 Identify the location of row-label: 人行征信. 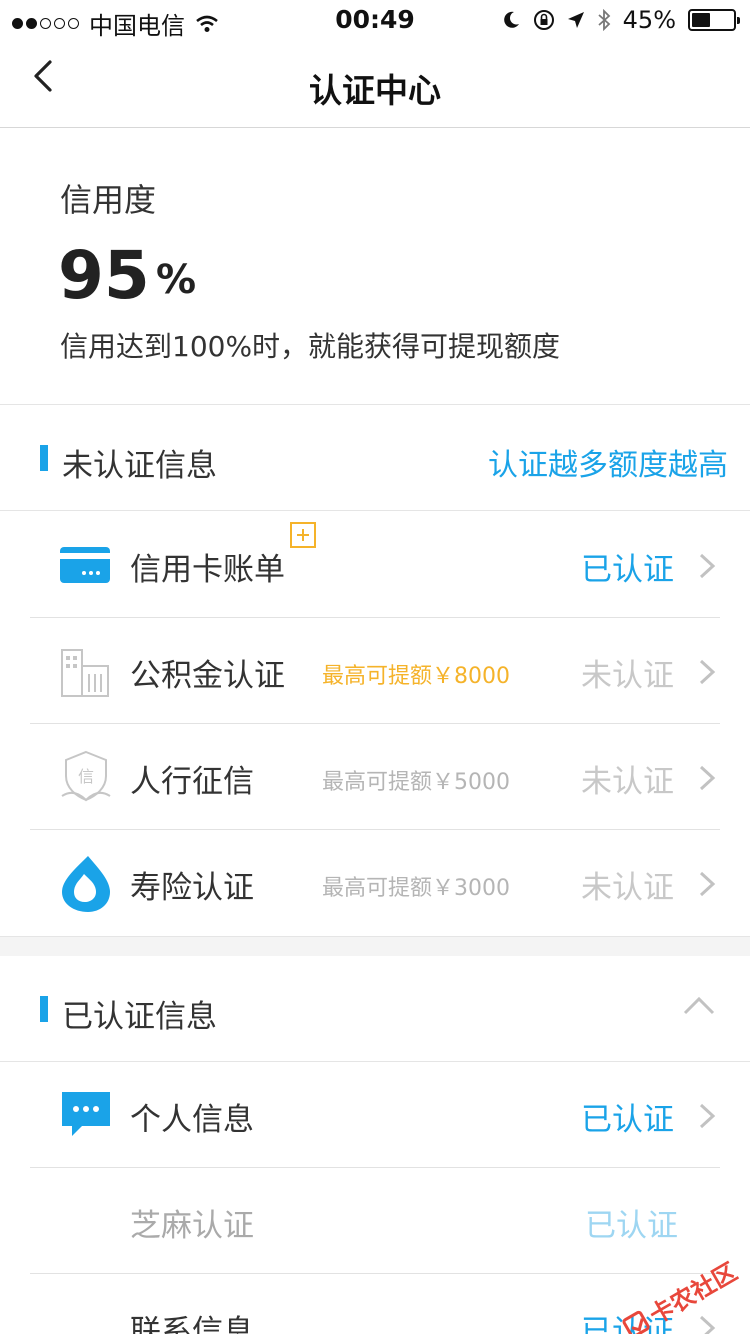
(192, 782).